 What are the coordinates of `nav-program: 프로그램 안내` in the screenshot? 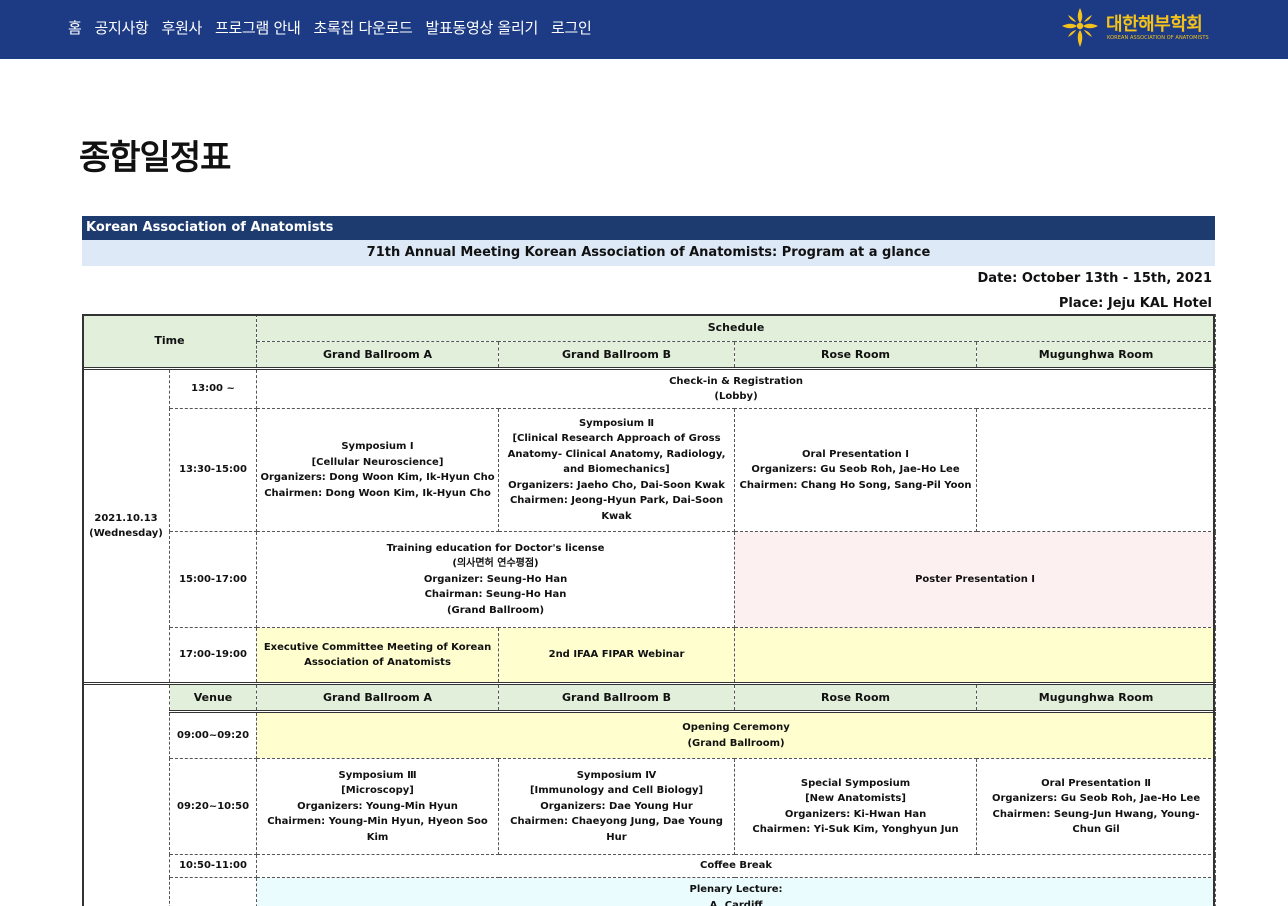 It's located at (258, 27).